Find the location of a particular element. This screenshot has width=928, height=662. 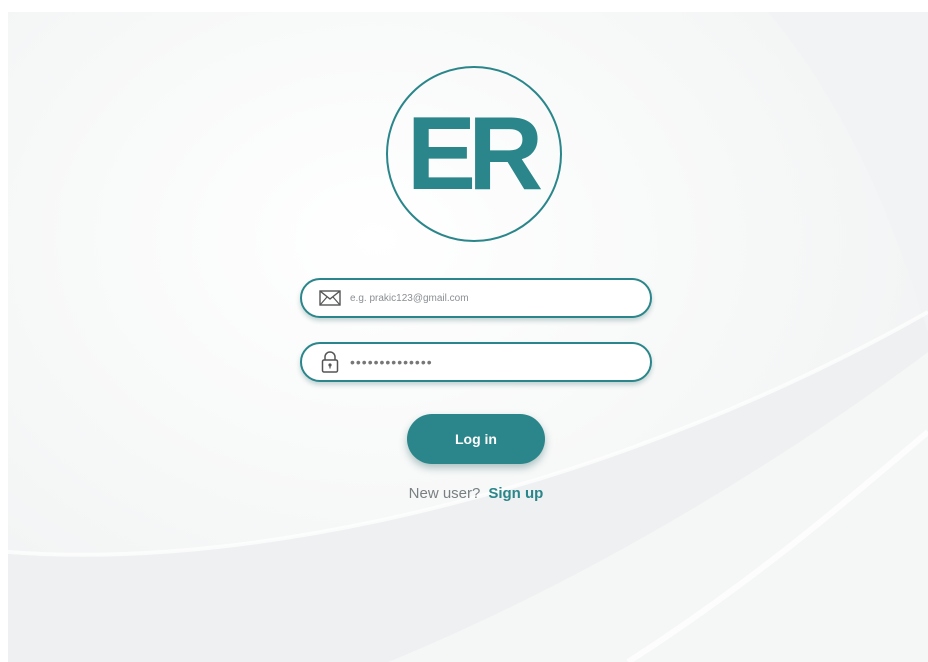

signup-prompt: New user? is located at coordinates (444, 493).